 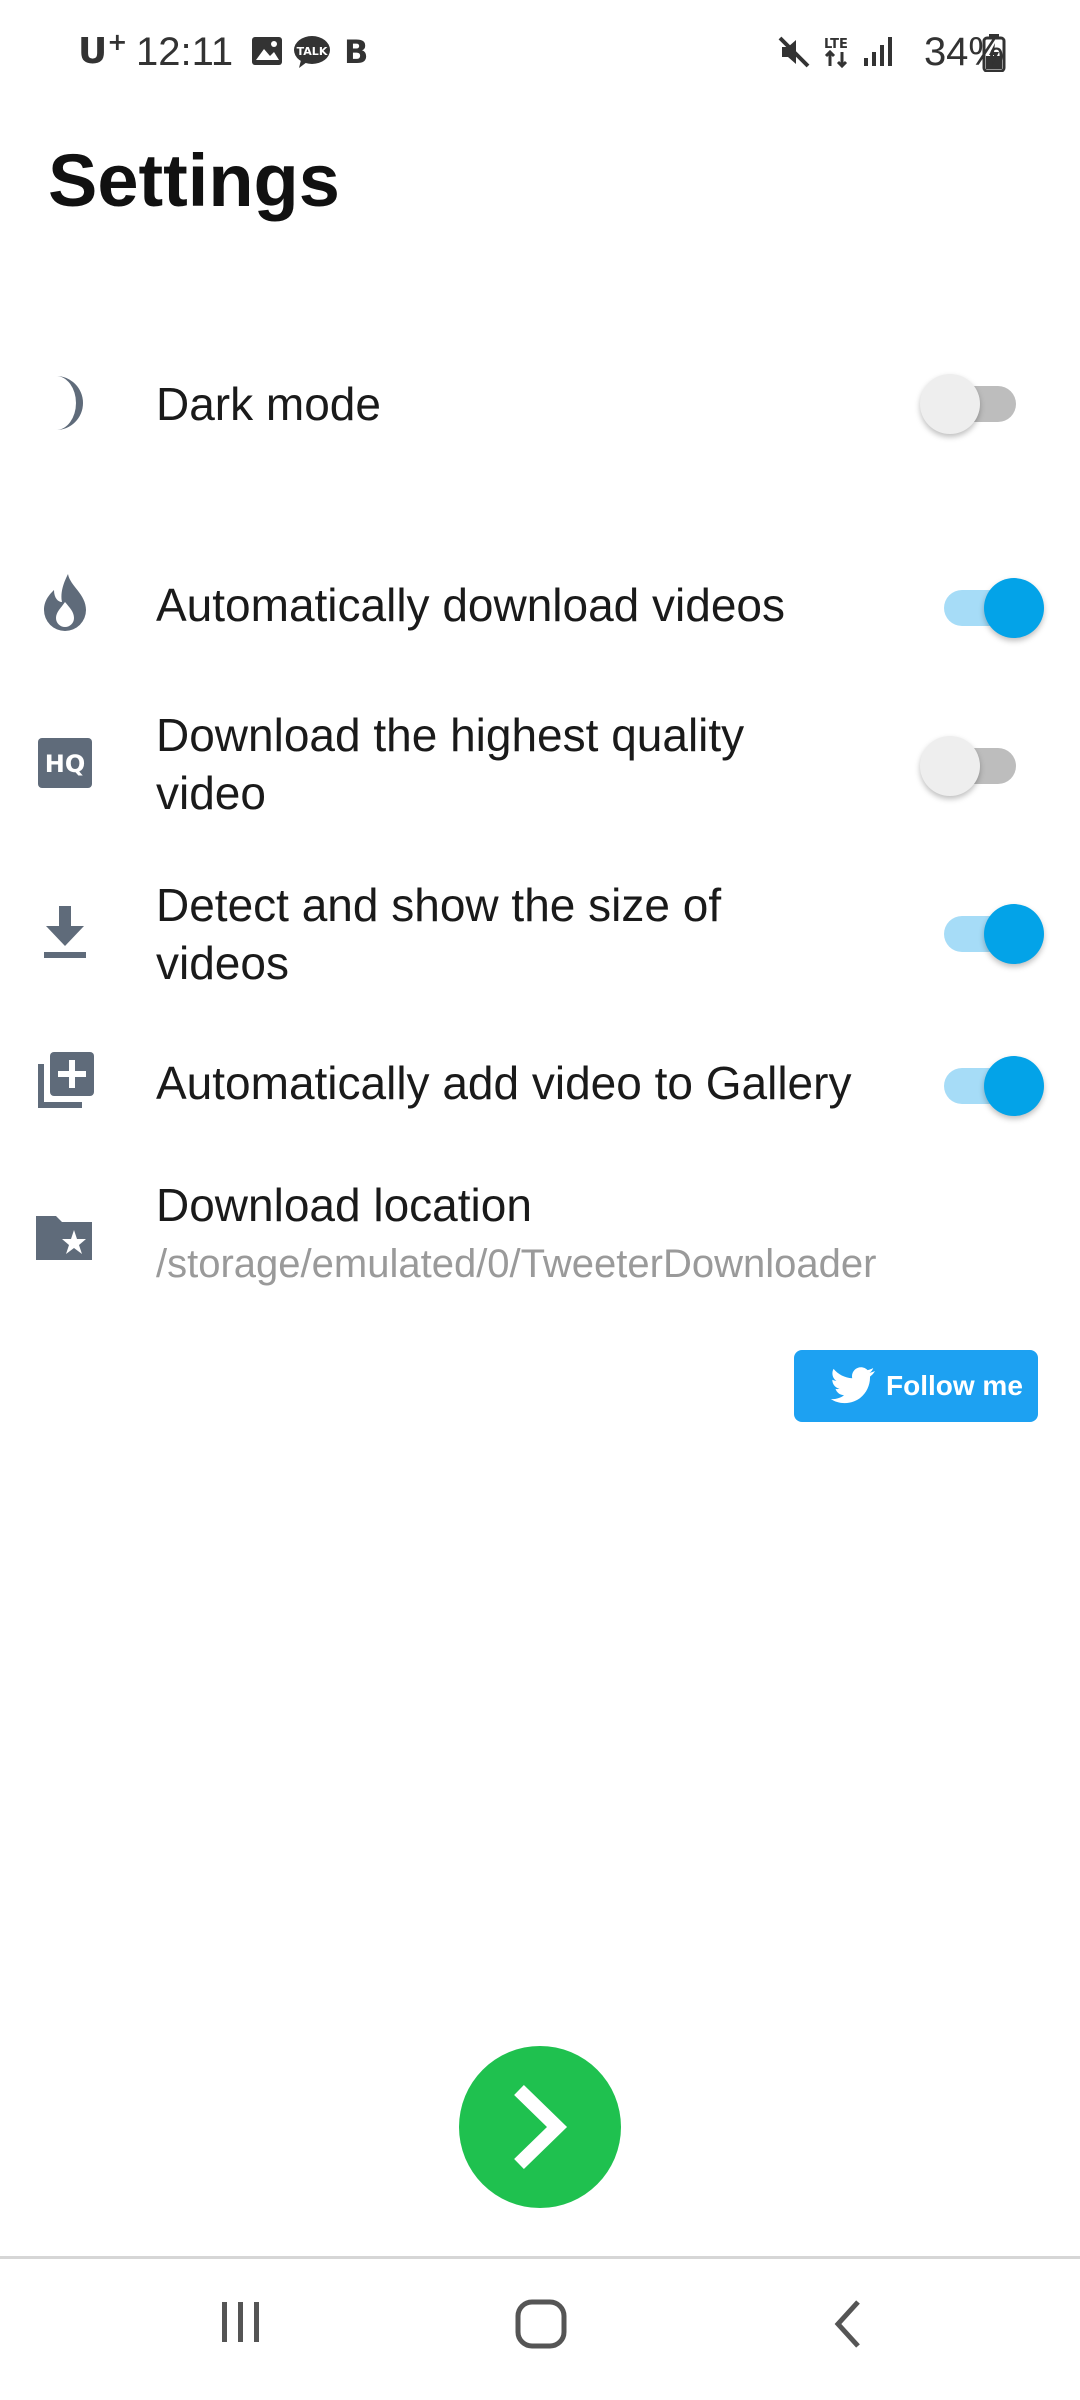 I want to click on talk-icon: TALK, so click(x=312, y=52).